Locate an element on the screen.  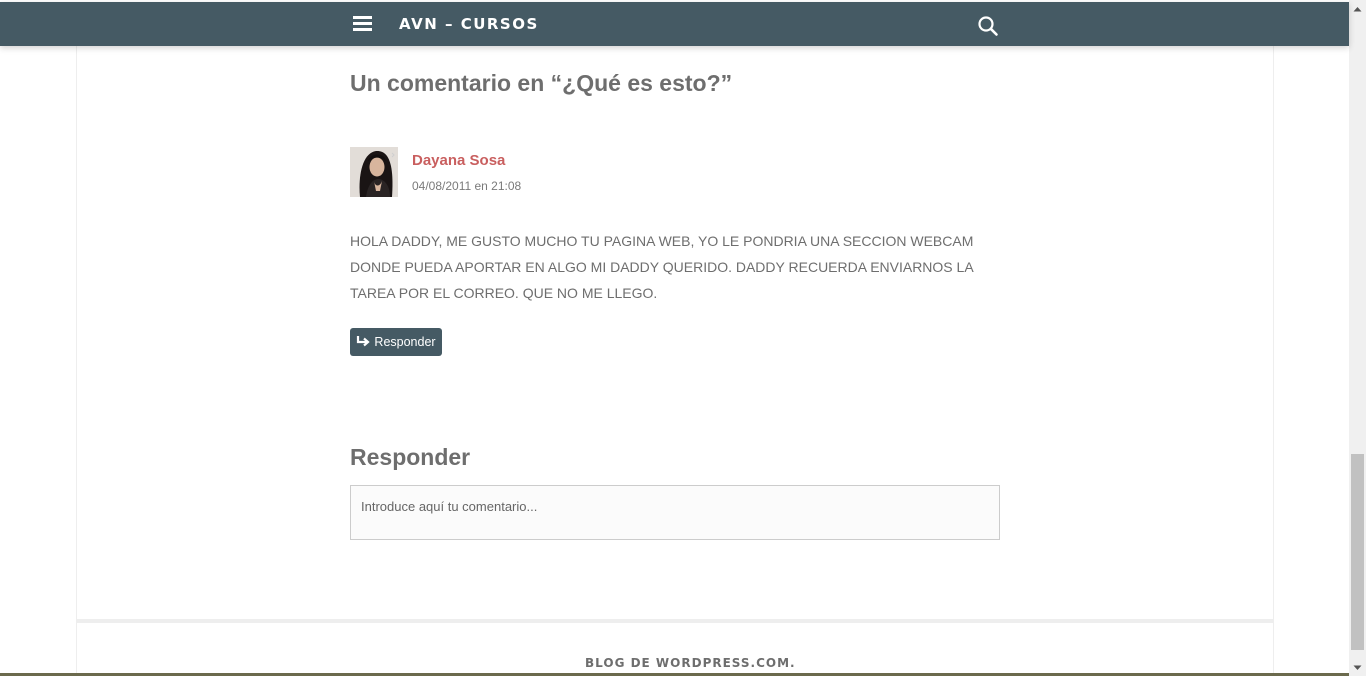
comment-author-link: Dayana Sosa is located at coordinates (458, 160).